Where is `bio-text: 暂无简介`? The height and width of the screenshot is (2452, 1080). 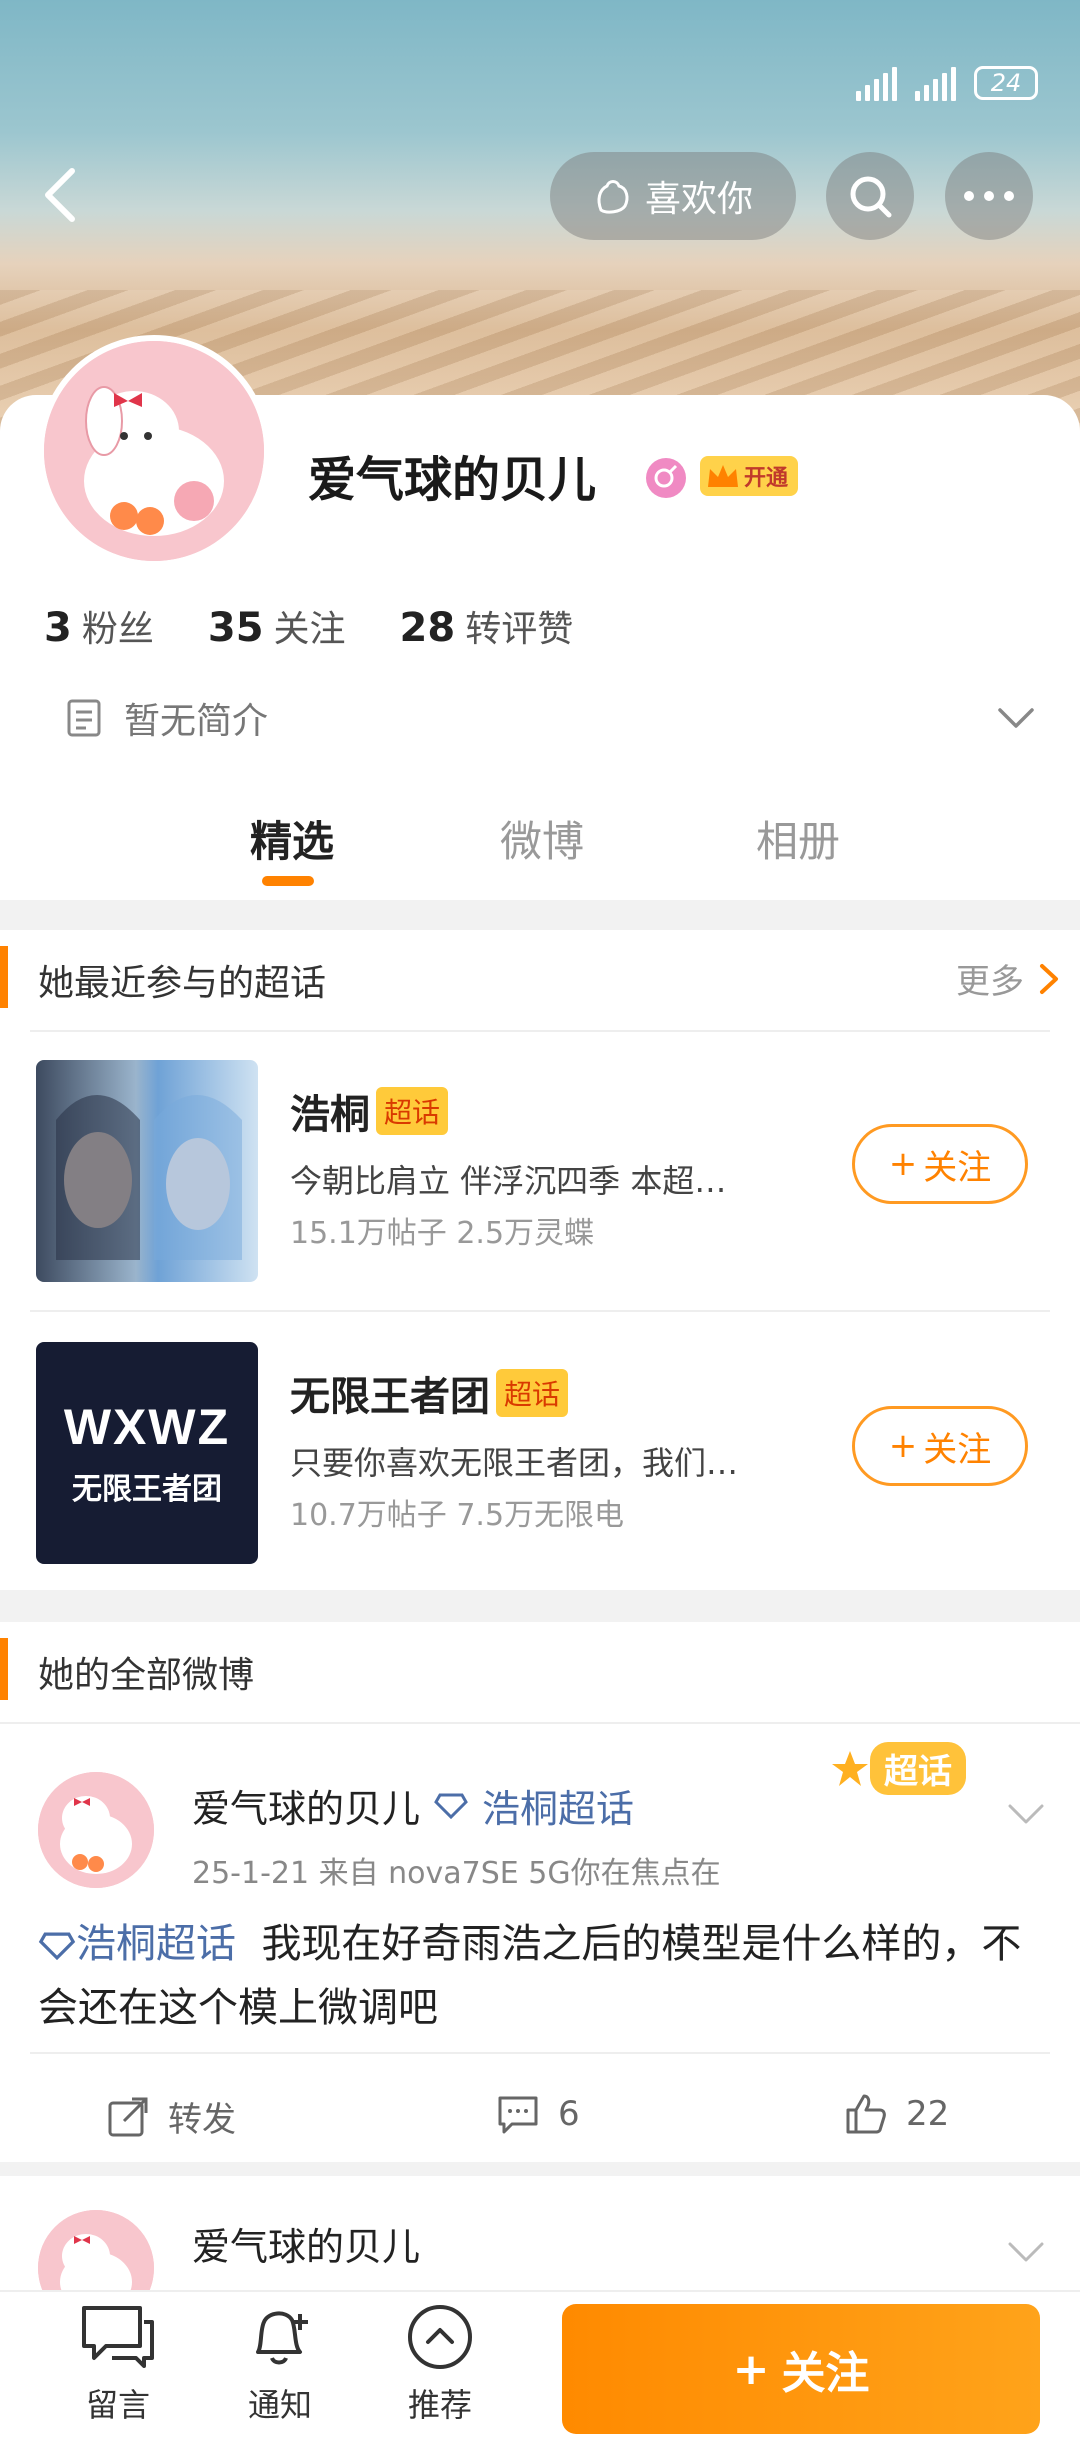 bio-text: 暂无简介 is located at coordinates (196, 721).